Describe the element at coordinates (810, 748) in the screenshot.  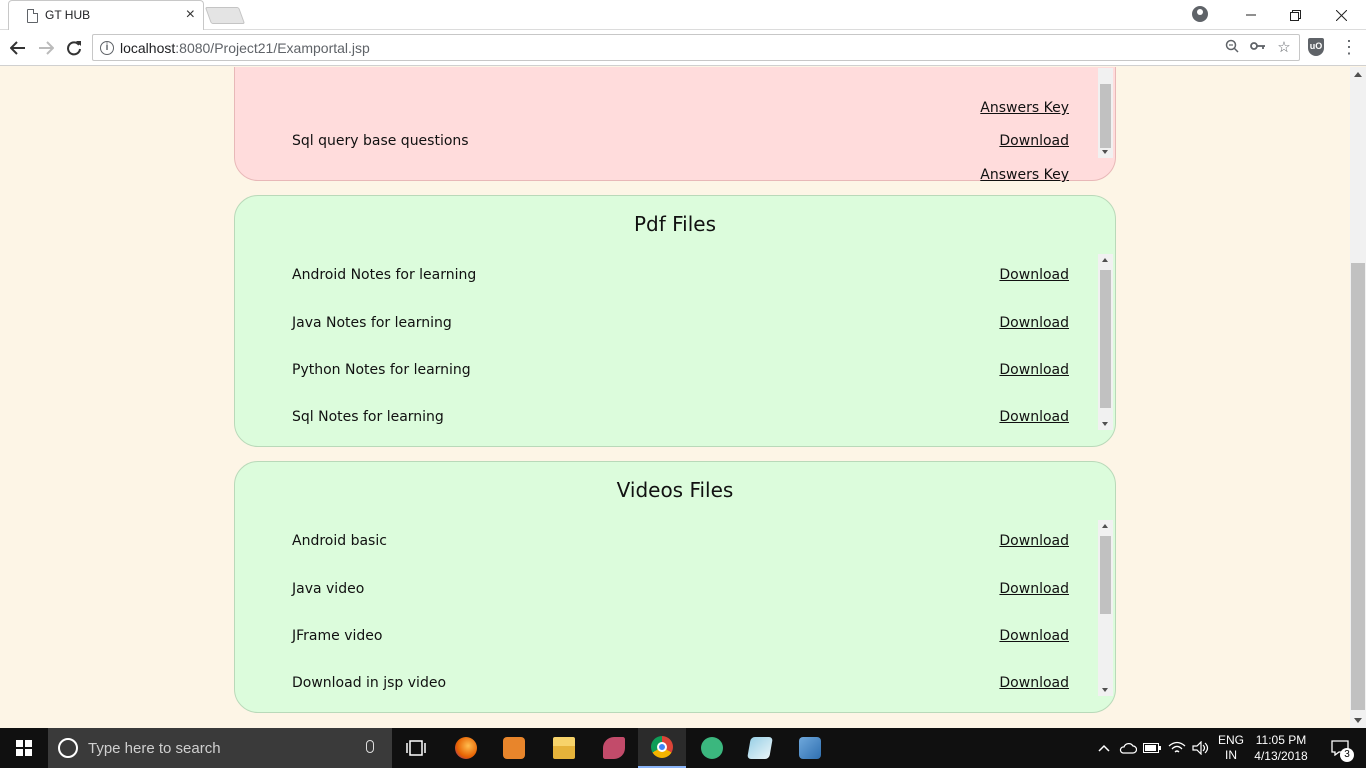
I see `virtualbox-app` at that location.